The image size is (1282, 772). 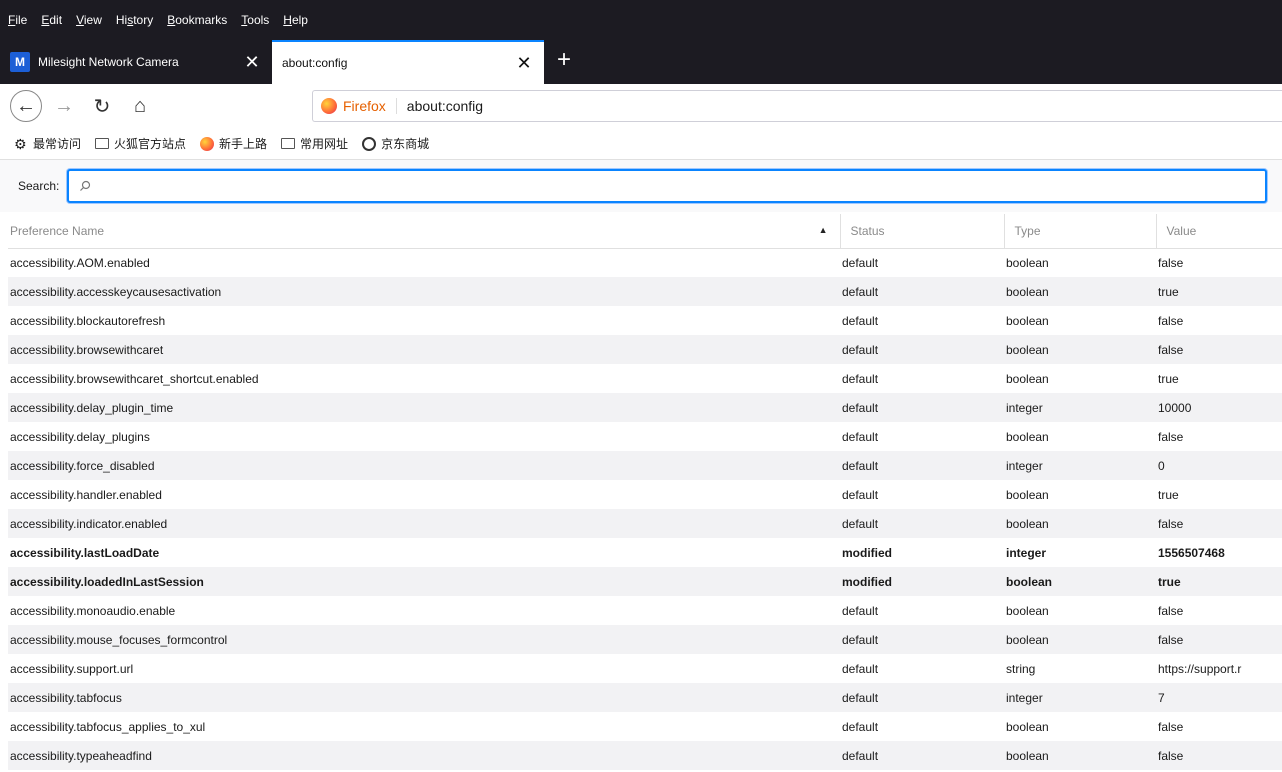 I want to click on bookmark-label: 最常访问, so click(x=57, y=144).